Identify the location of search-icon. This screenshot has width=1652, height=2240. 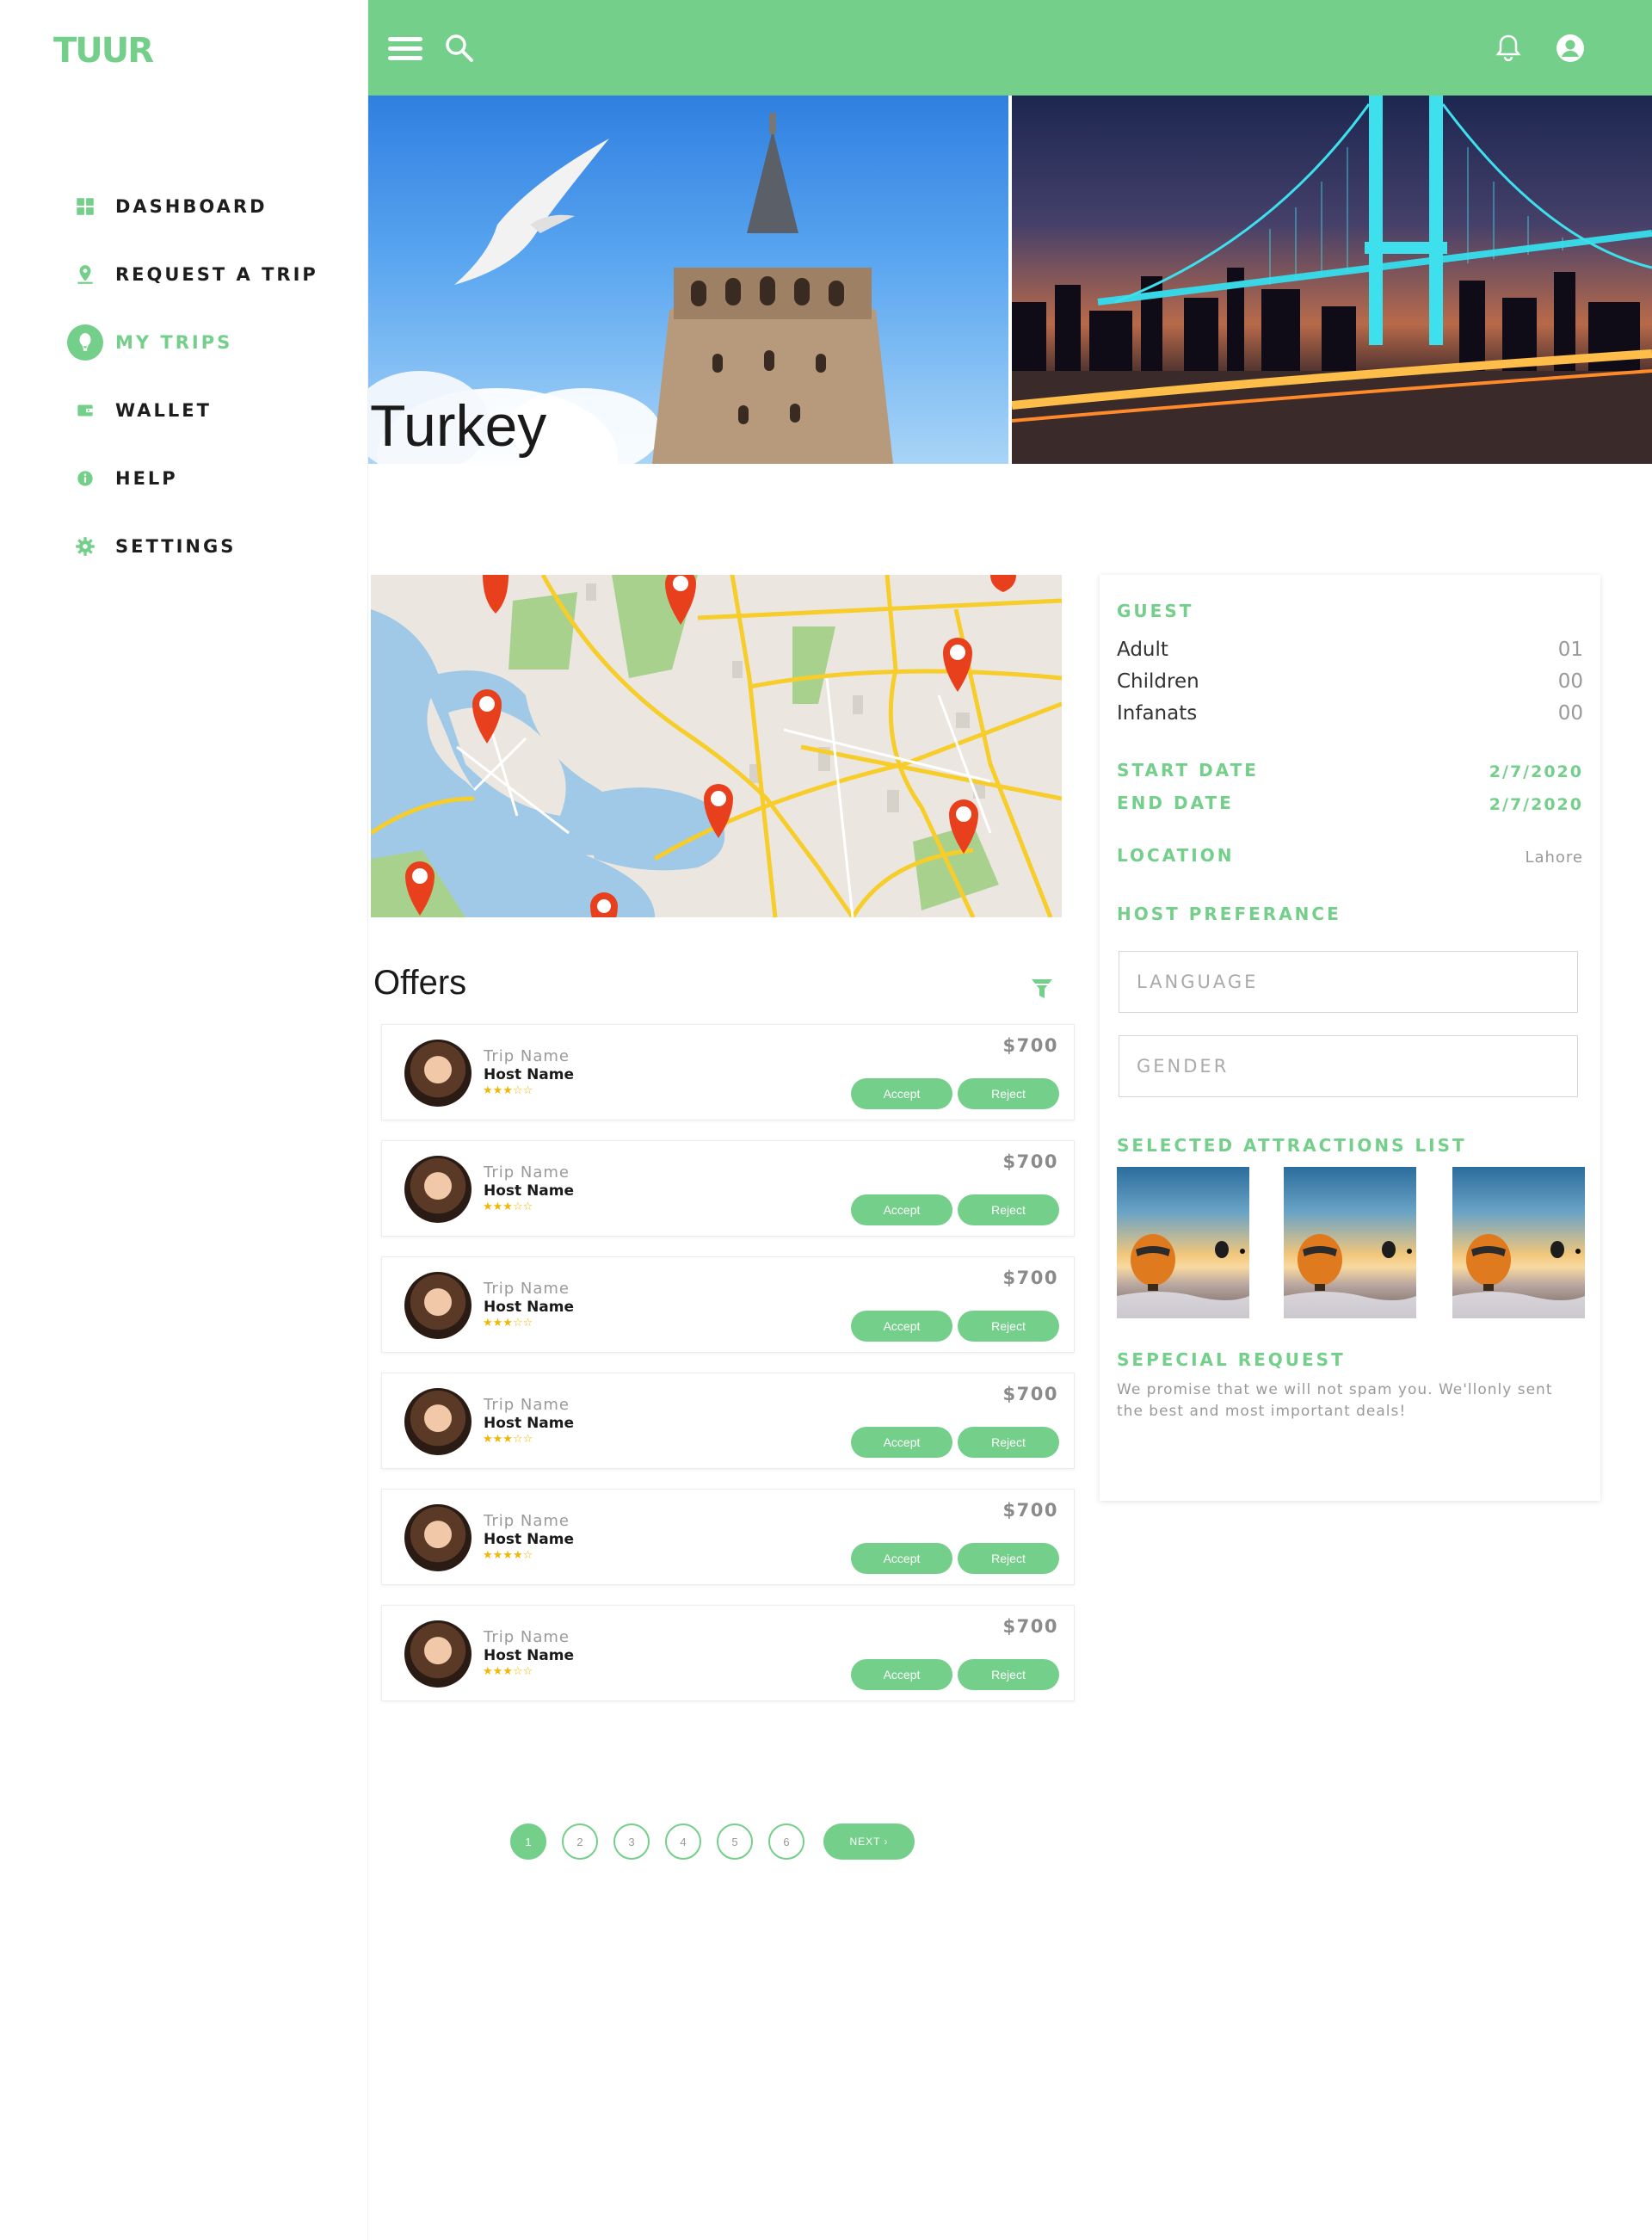
(459, 48).